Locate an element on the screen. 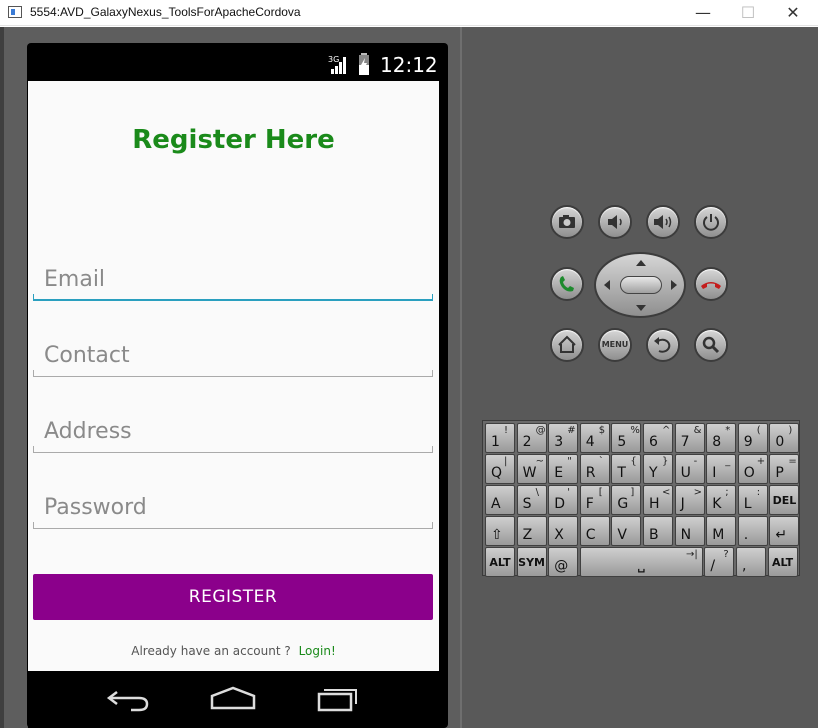  home-icon is located at coordinates (233, 699).